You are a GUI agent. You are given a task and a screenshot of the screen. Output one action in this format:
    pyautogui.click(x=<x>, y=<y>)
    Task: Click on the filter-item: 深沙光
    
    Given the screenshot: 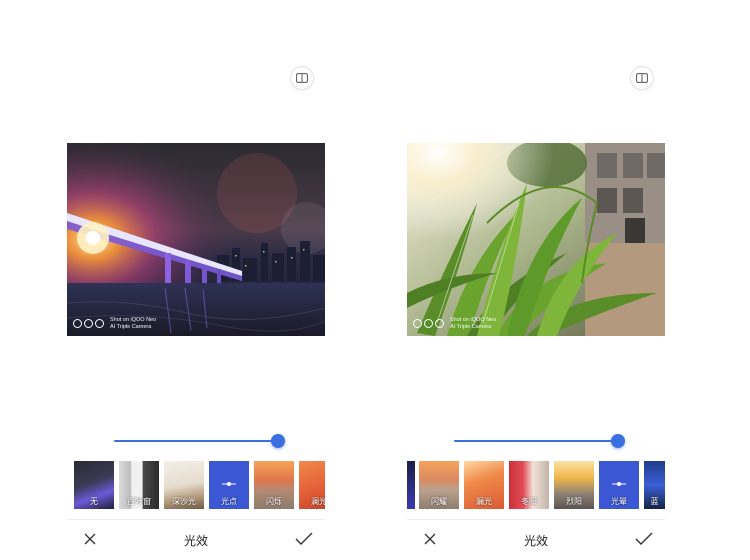 What is the action you would take?
    pyautogui.click(x=184, y=485)
    